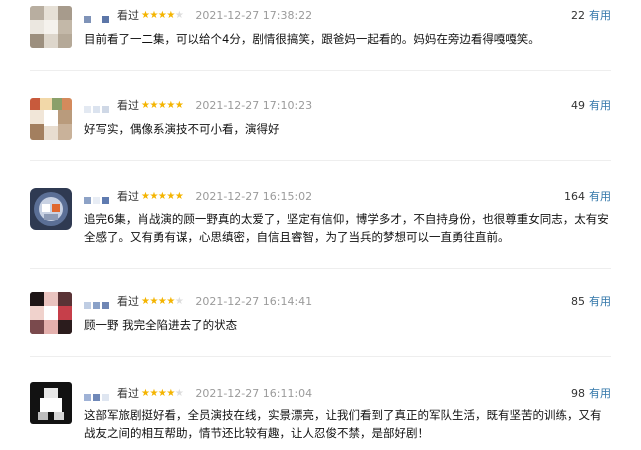  I want to click on review-meta: 看过 ★★★★★ 2021-12-27 16:15:02 164 有用, so click(347, 197).